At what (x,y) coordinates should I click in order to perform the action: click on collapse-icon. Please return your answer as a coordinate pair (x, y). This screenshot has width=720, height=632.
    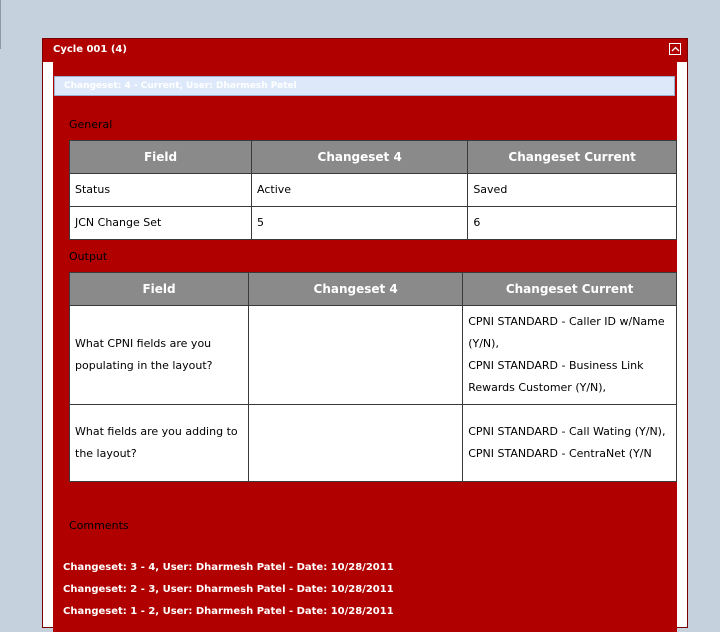
    Looking at the image, I should click on (675, 49).